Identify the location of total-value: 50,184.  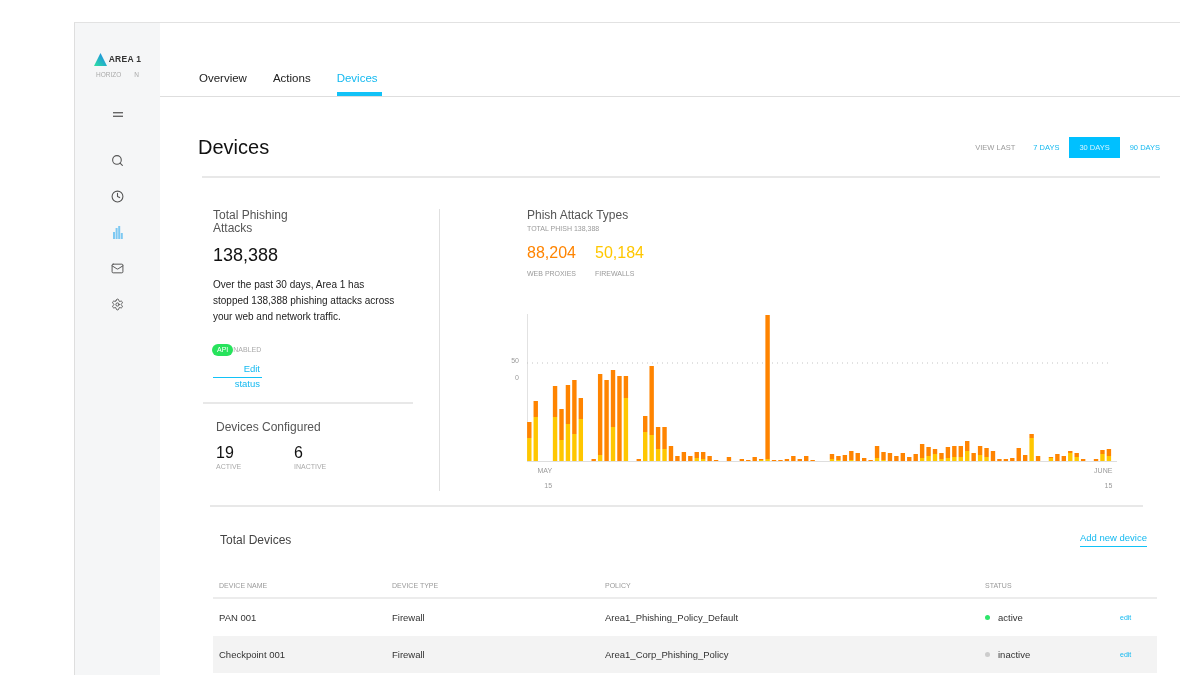
(619, 253).